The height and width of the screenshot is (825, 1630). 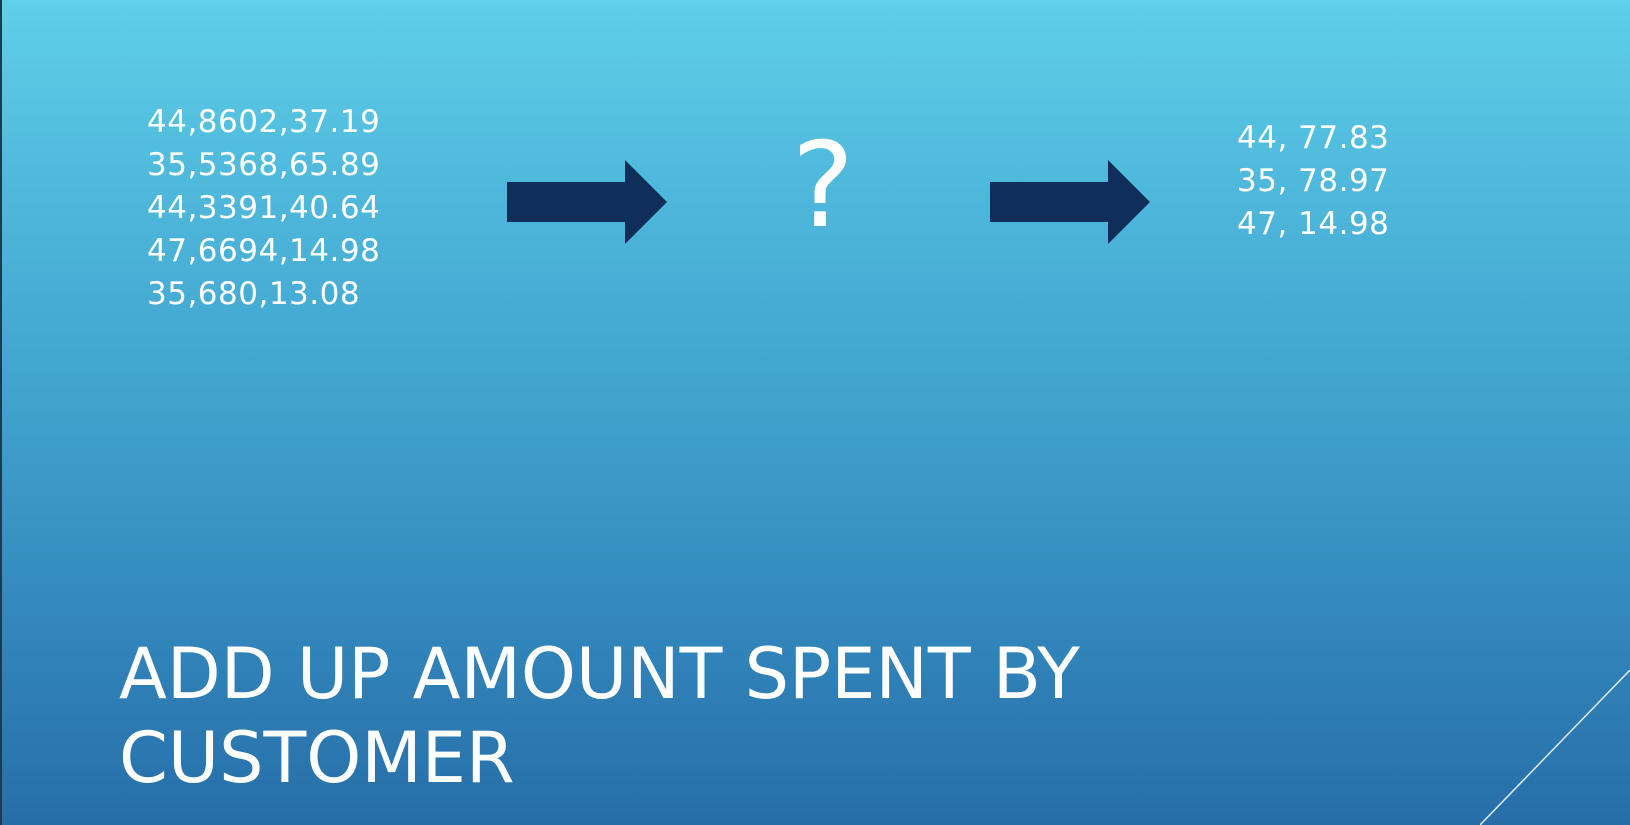 I want to click on input-line: 35,5368,65.89, so click(x=264, y=165).